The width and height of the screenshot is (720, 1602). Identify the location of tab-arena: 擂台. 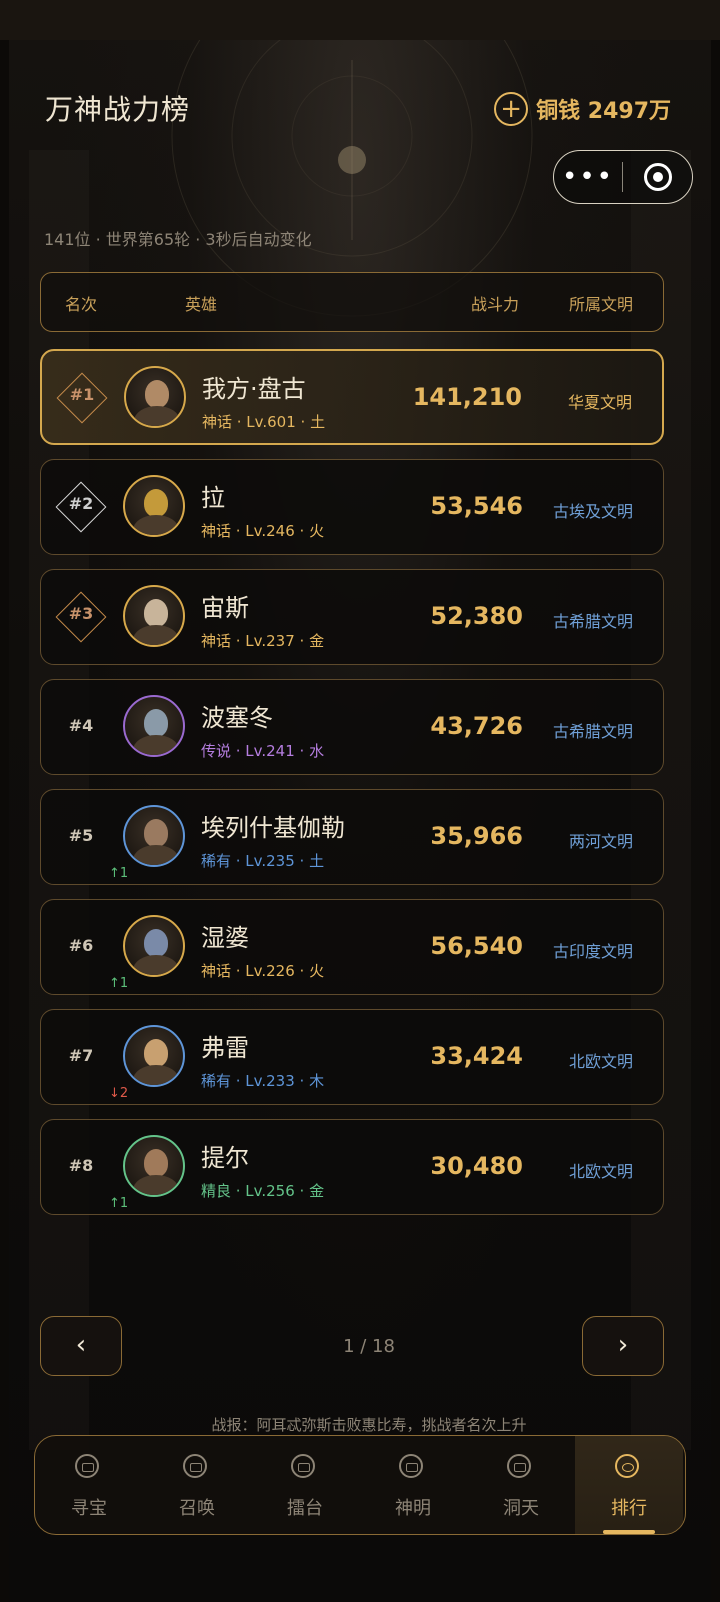
(305, 1485).